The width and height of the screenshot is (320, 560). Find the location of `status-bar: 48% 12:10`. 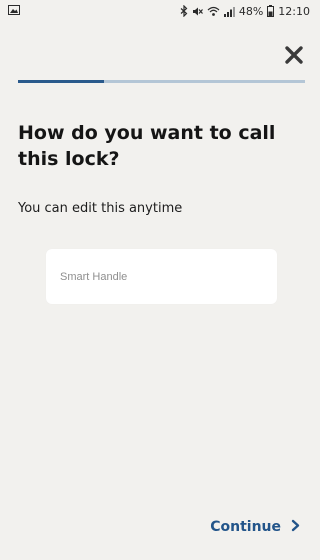

status-bar: 48% 12:10 is located at coordinates (158, 11).